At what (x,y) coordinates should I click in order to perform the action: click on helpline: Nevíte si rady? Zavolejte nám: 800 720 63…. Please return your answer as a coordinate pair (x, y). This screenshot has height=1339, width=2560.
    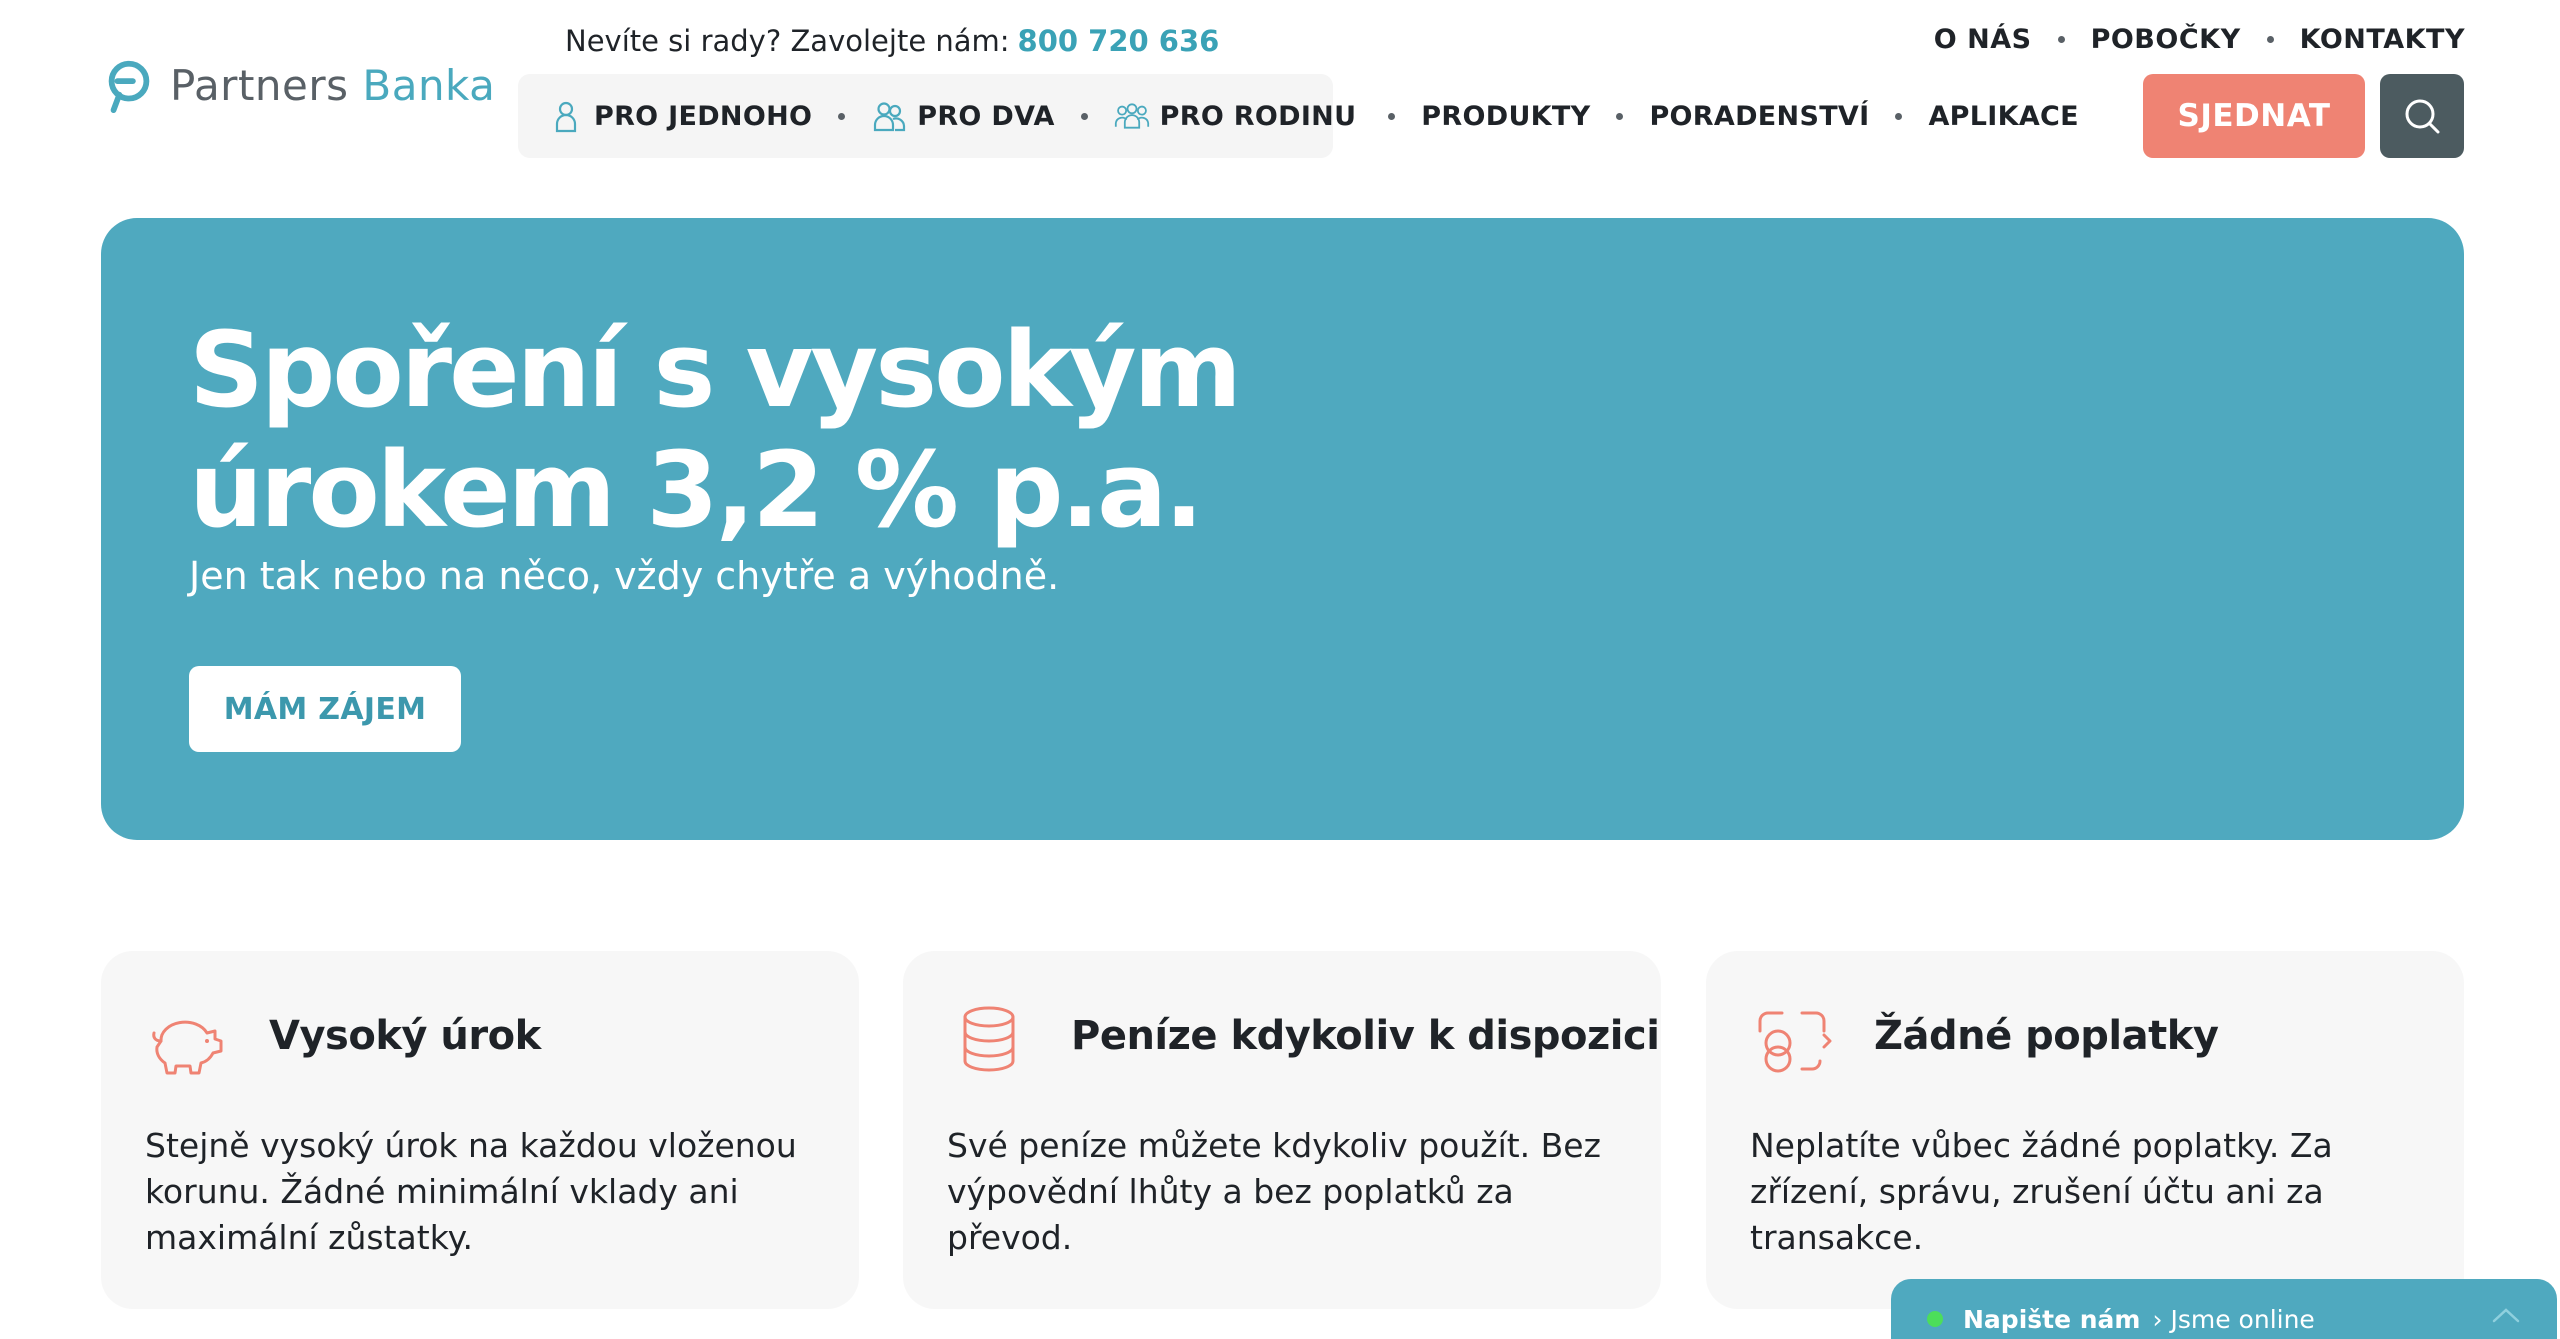
    Looking at the image, I should click on (892, 41).